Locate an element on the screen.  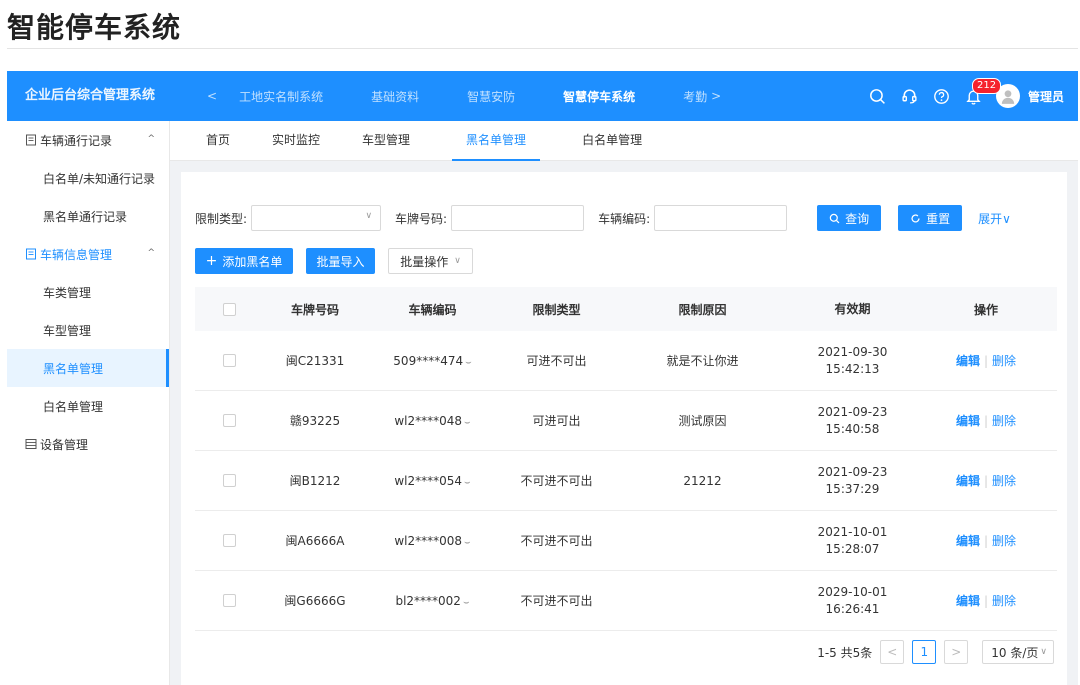
chevron-up-icon: ^ is located at coordinates (151, 253).